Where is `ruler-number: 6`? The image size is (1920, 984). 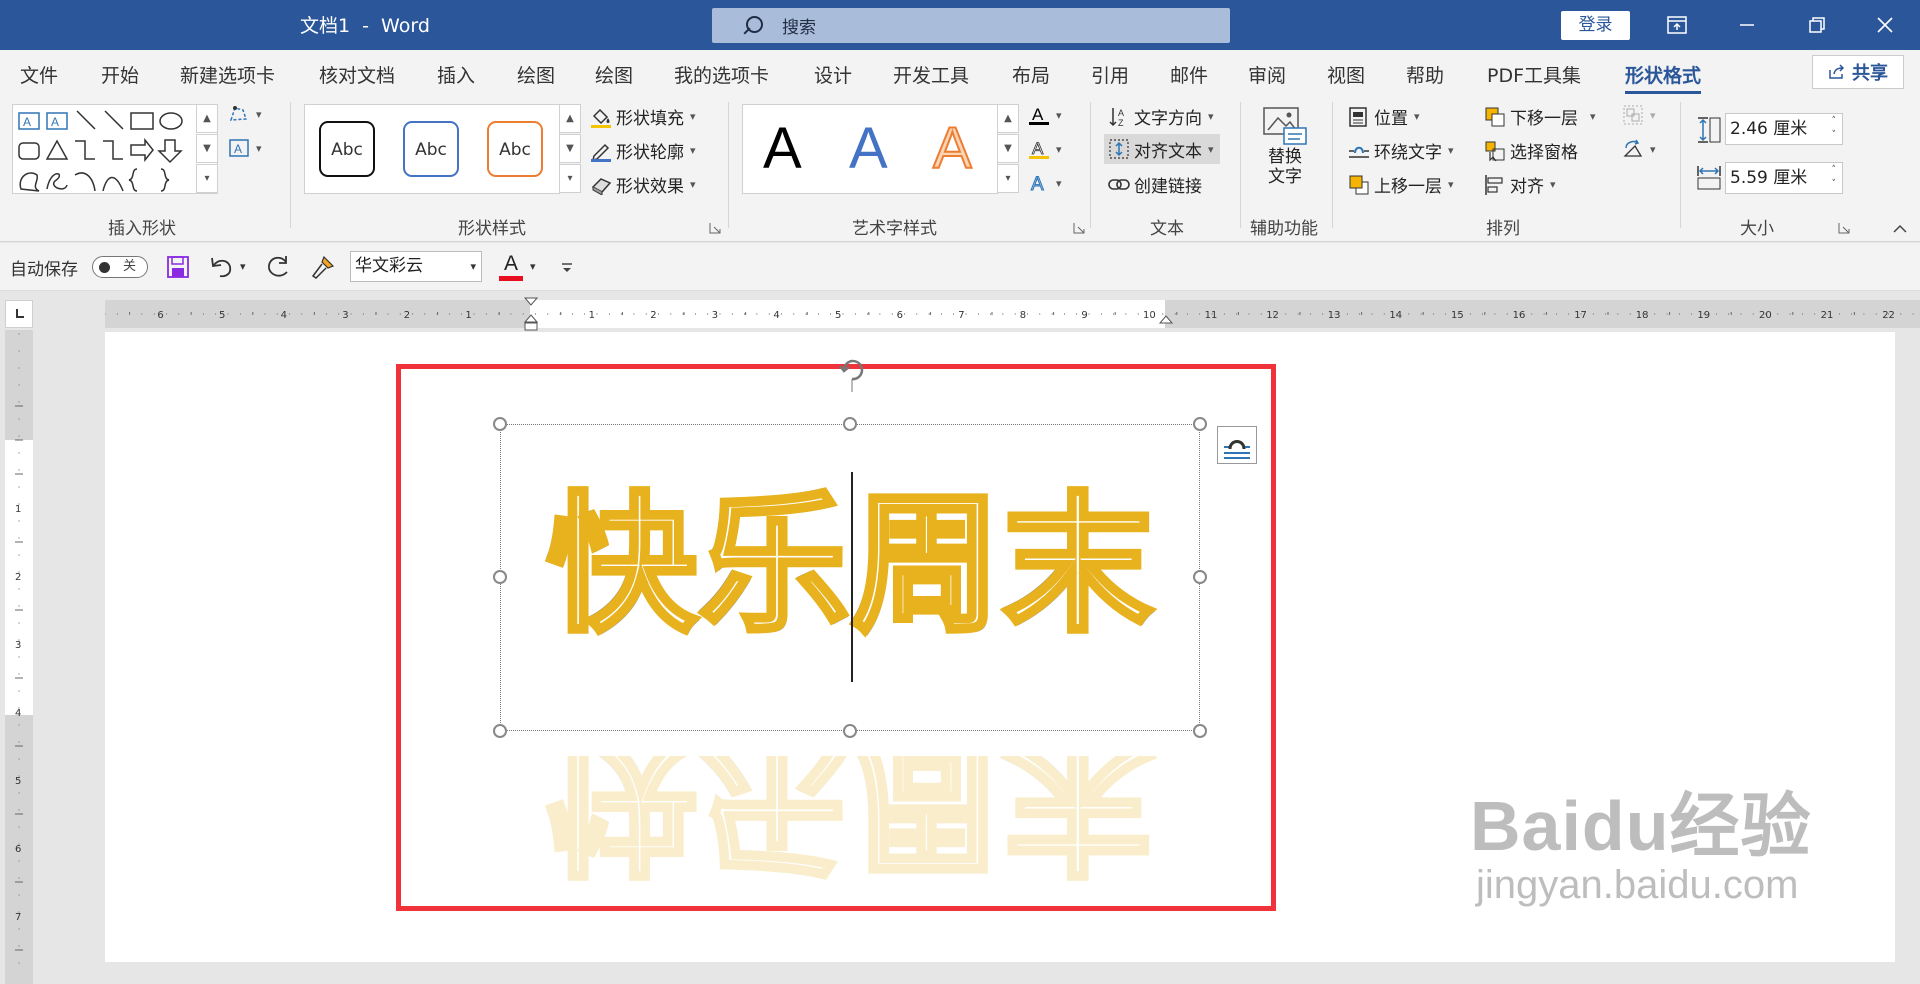 ruler-number: 6 is located at coordinates (18, 849).